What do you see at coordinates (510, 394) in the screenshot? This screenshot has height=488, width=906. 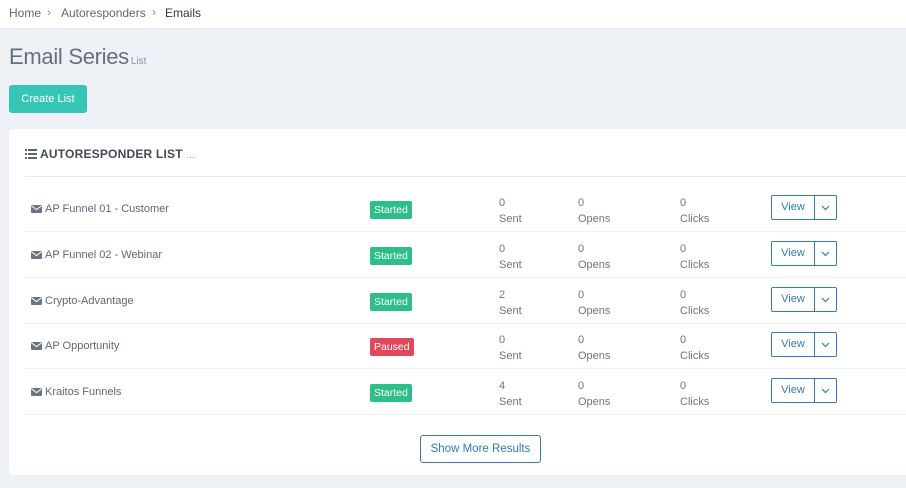 I see `sent-stat: 4 Sent` at bounding box center [510, 394].